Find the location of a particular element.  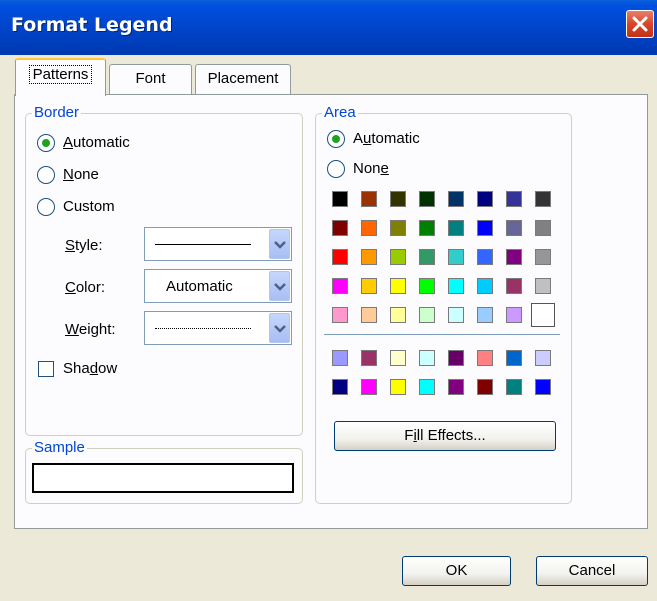

border-automatic-radio is located at coordinates (46, 143).